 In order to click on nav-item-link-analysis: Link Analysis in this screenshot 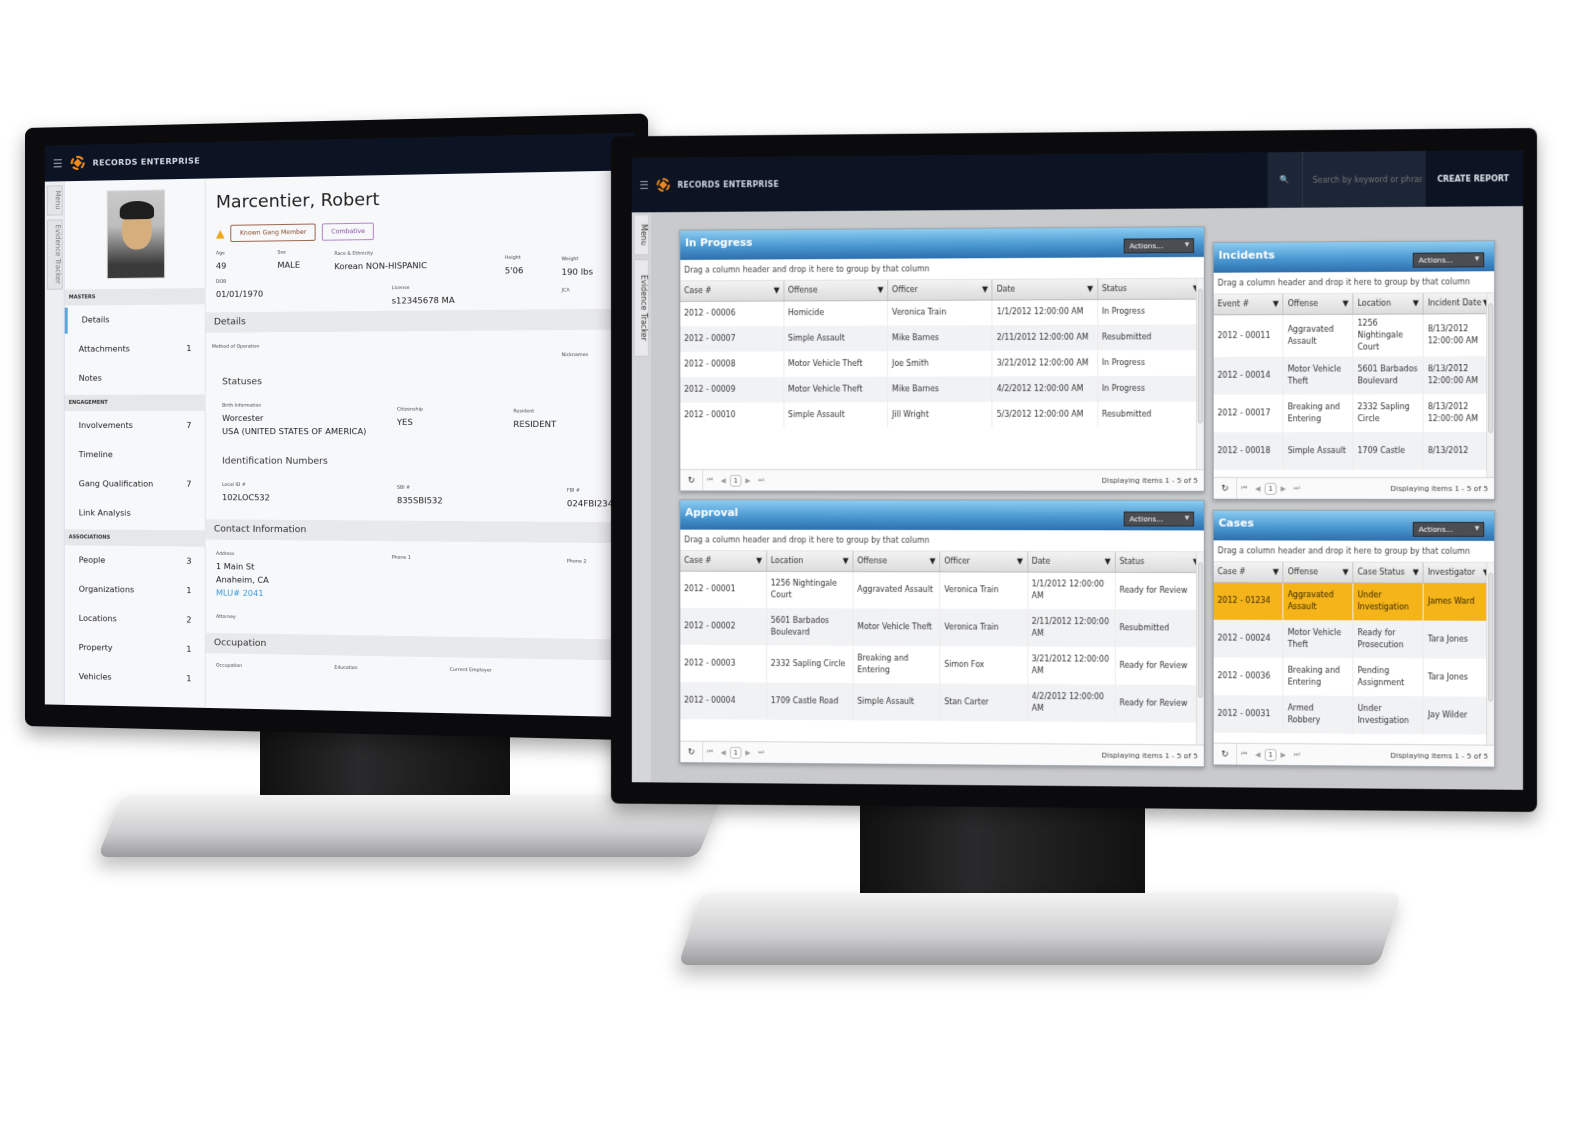, I will do `click(135, 513)`.